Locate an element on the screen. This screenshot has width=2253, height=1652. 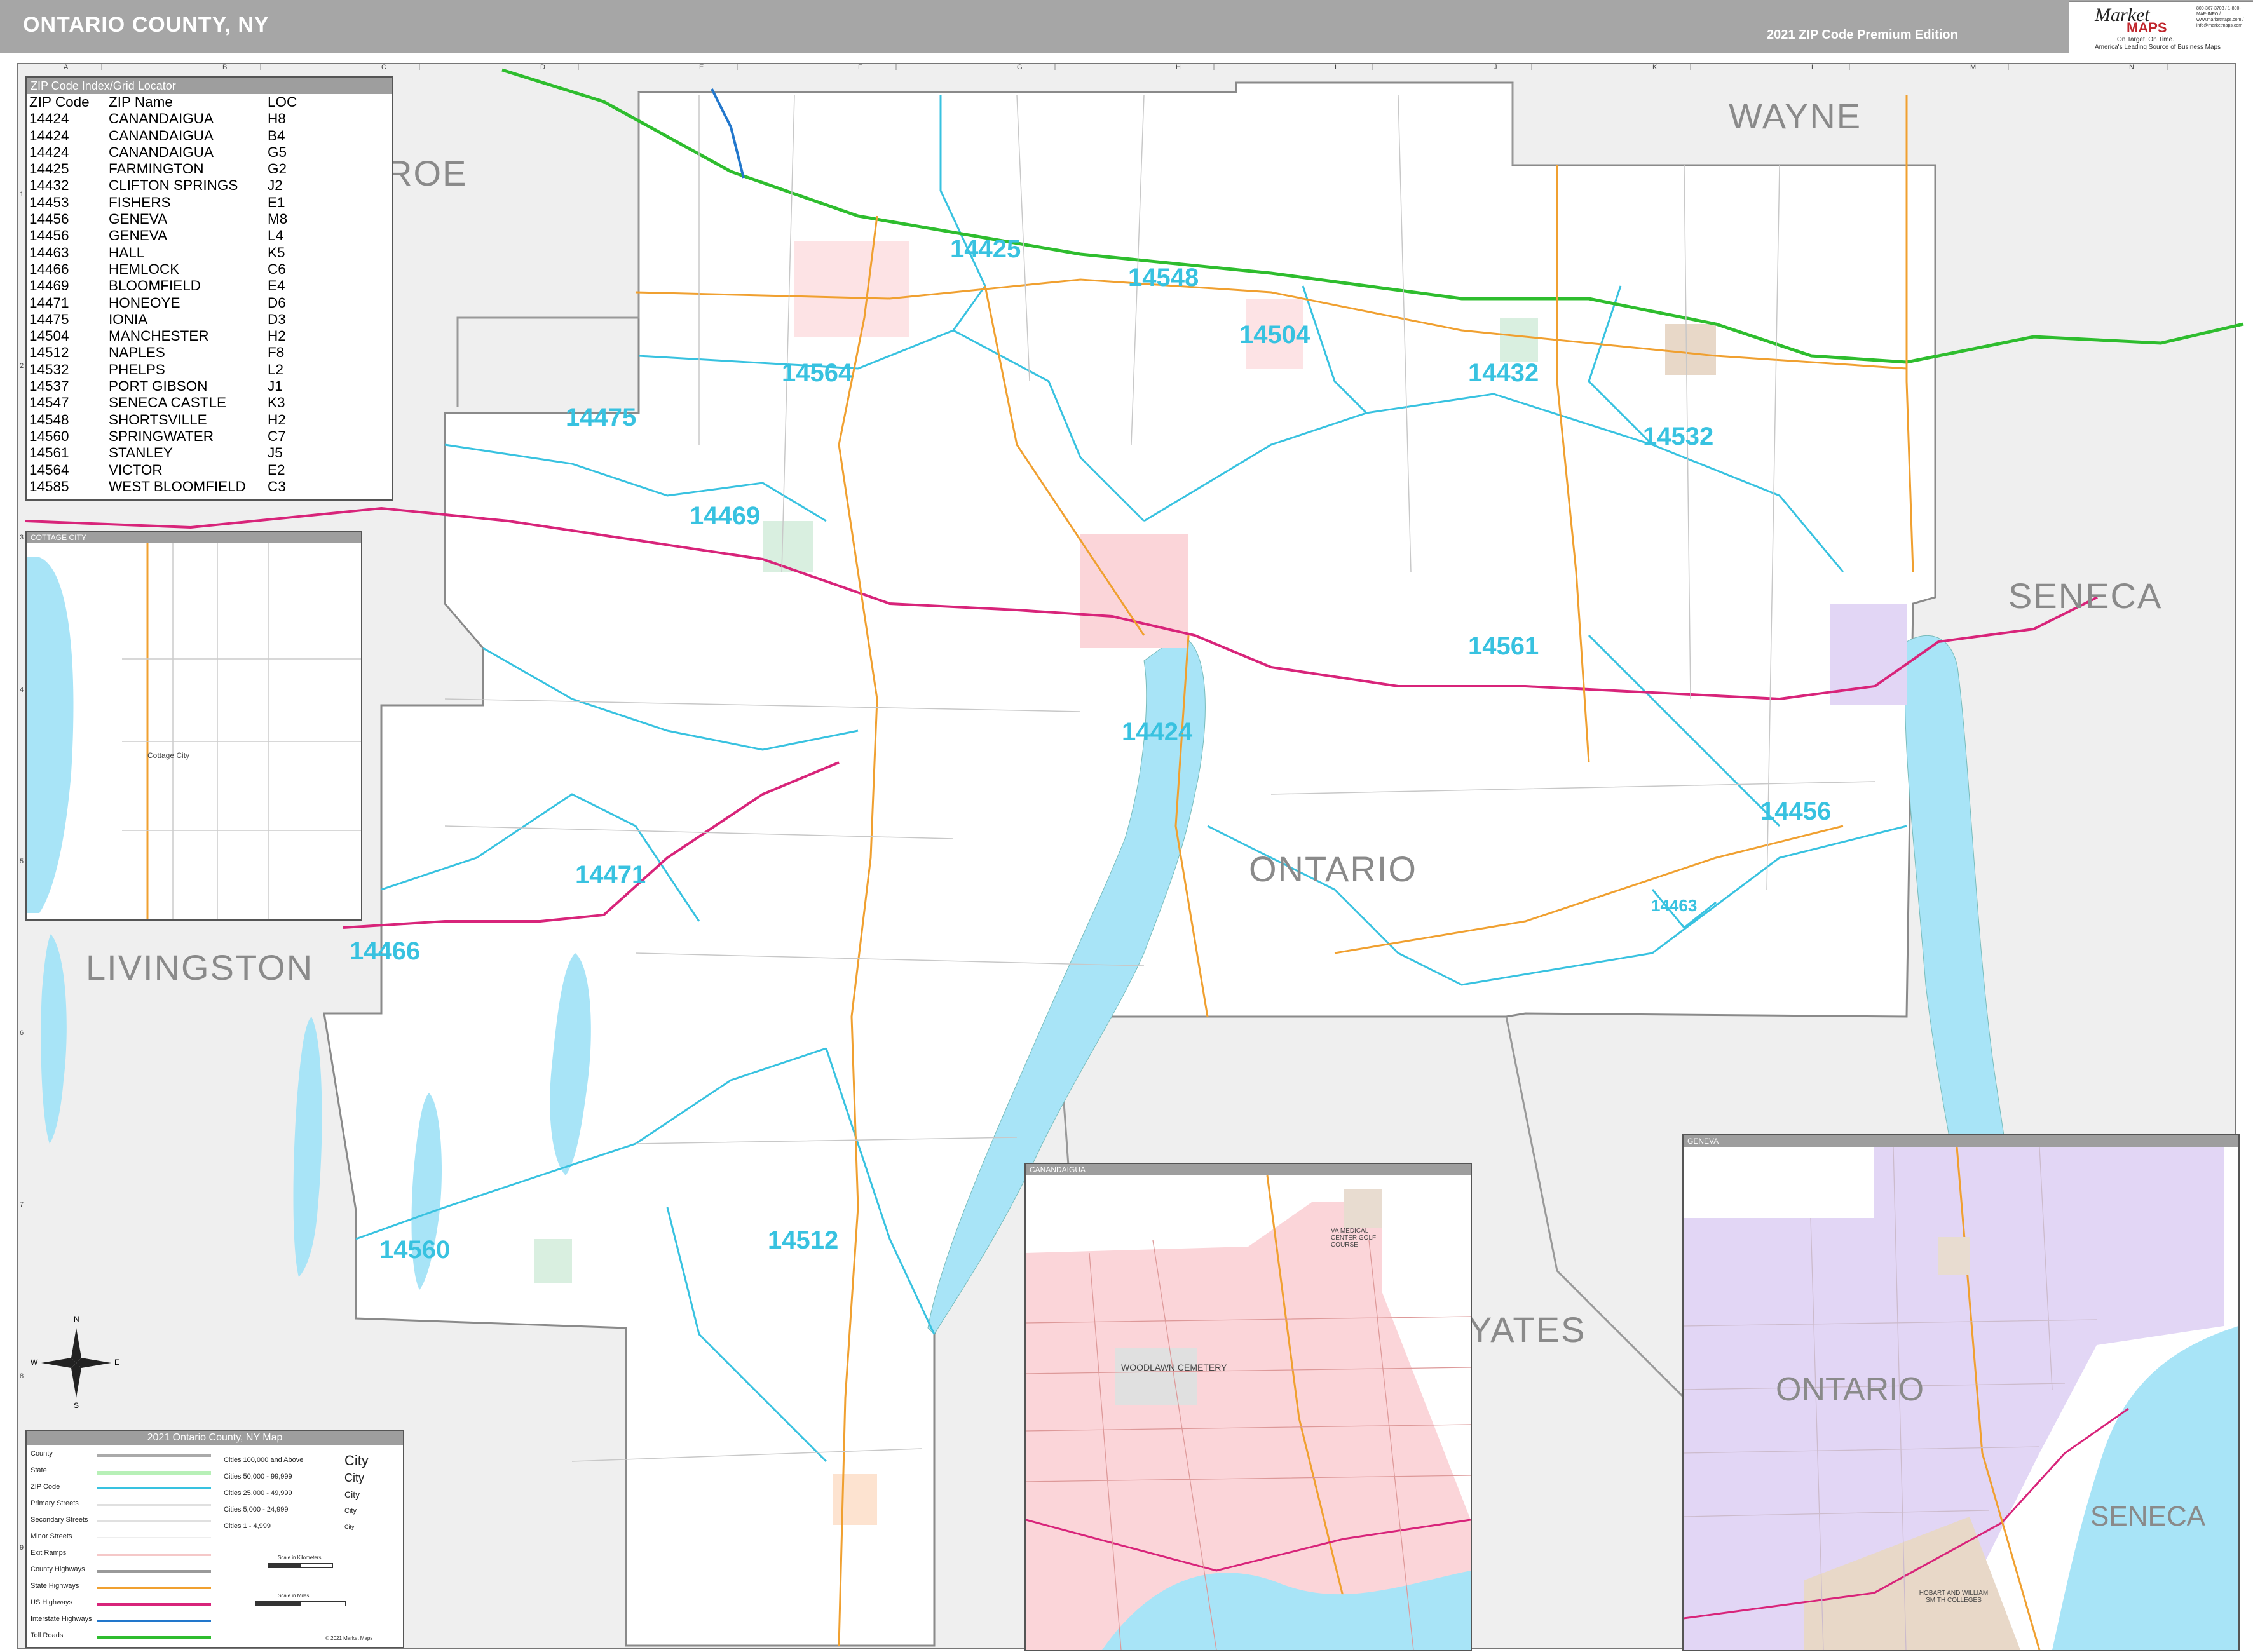
zip-index-header-row: ZIP Code ZIP Name LOC is located at coordinates (167, 103).